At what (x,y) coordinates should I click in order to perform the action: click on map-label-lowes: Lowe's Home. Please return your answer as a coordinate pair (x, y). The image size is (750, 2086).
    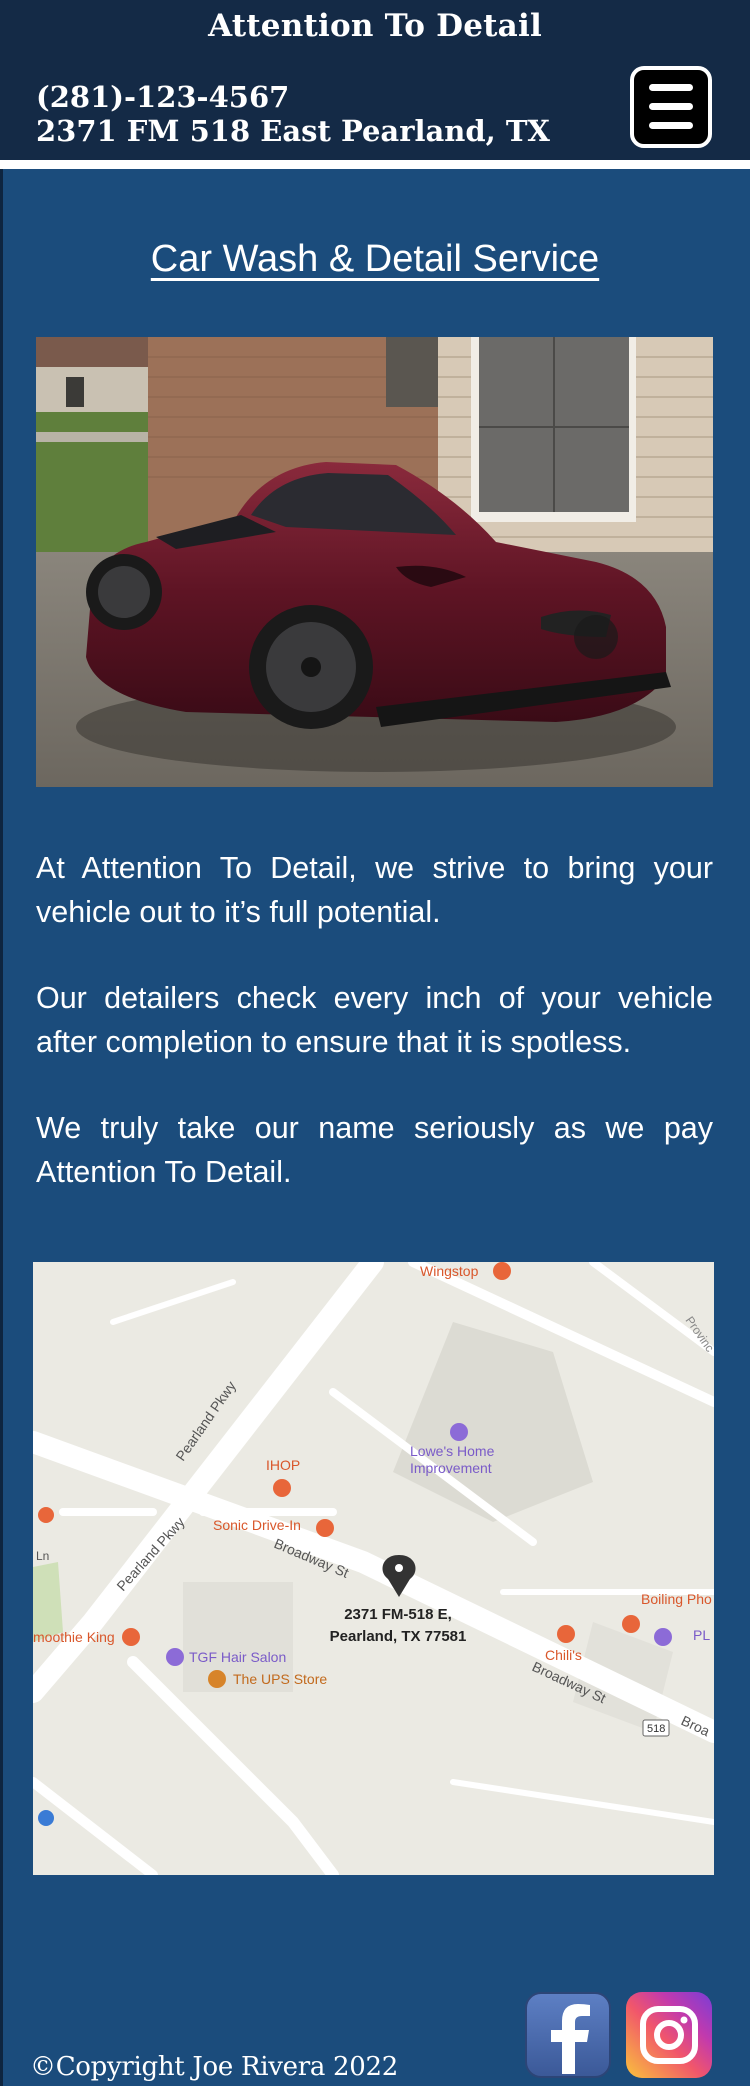
    Looking at the image, I should click on (452, 1451).